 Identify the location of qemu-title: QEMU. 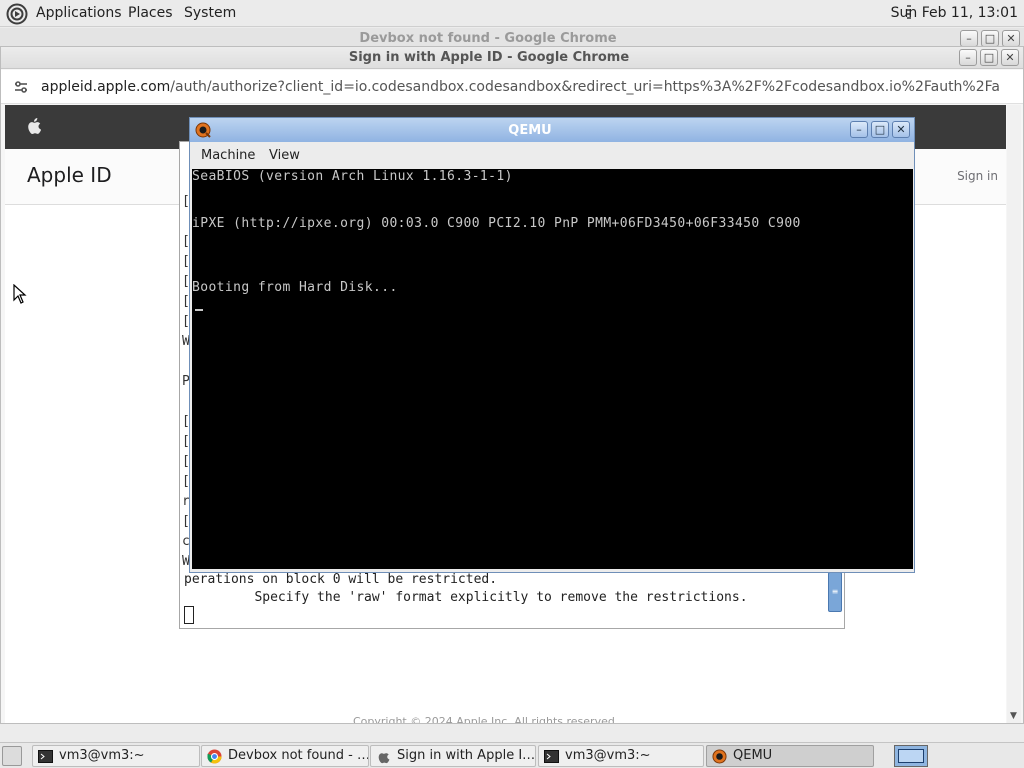
(530, 130).